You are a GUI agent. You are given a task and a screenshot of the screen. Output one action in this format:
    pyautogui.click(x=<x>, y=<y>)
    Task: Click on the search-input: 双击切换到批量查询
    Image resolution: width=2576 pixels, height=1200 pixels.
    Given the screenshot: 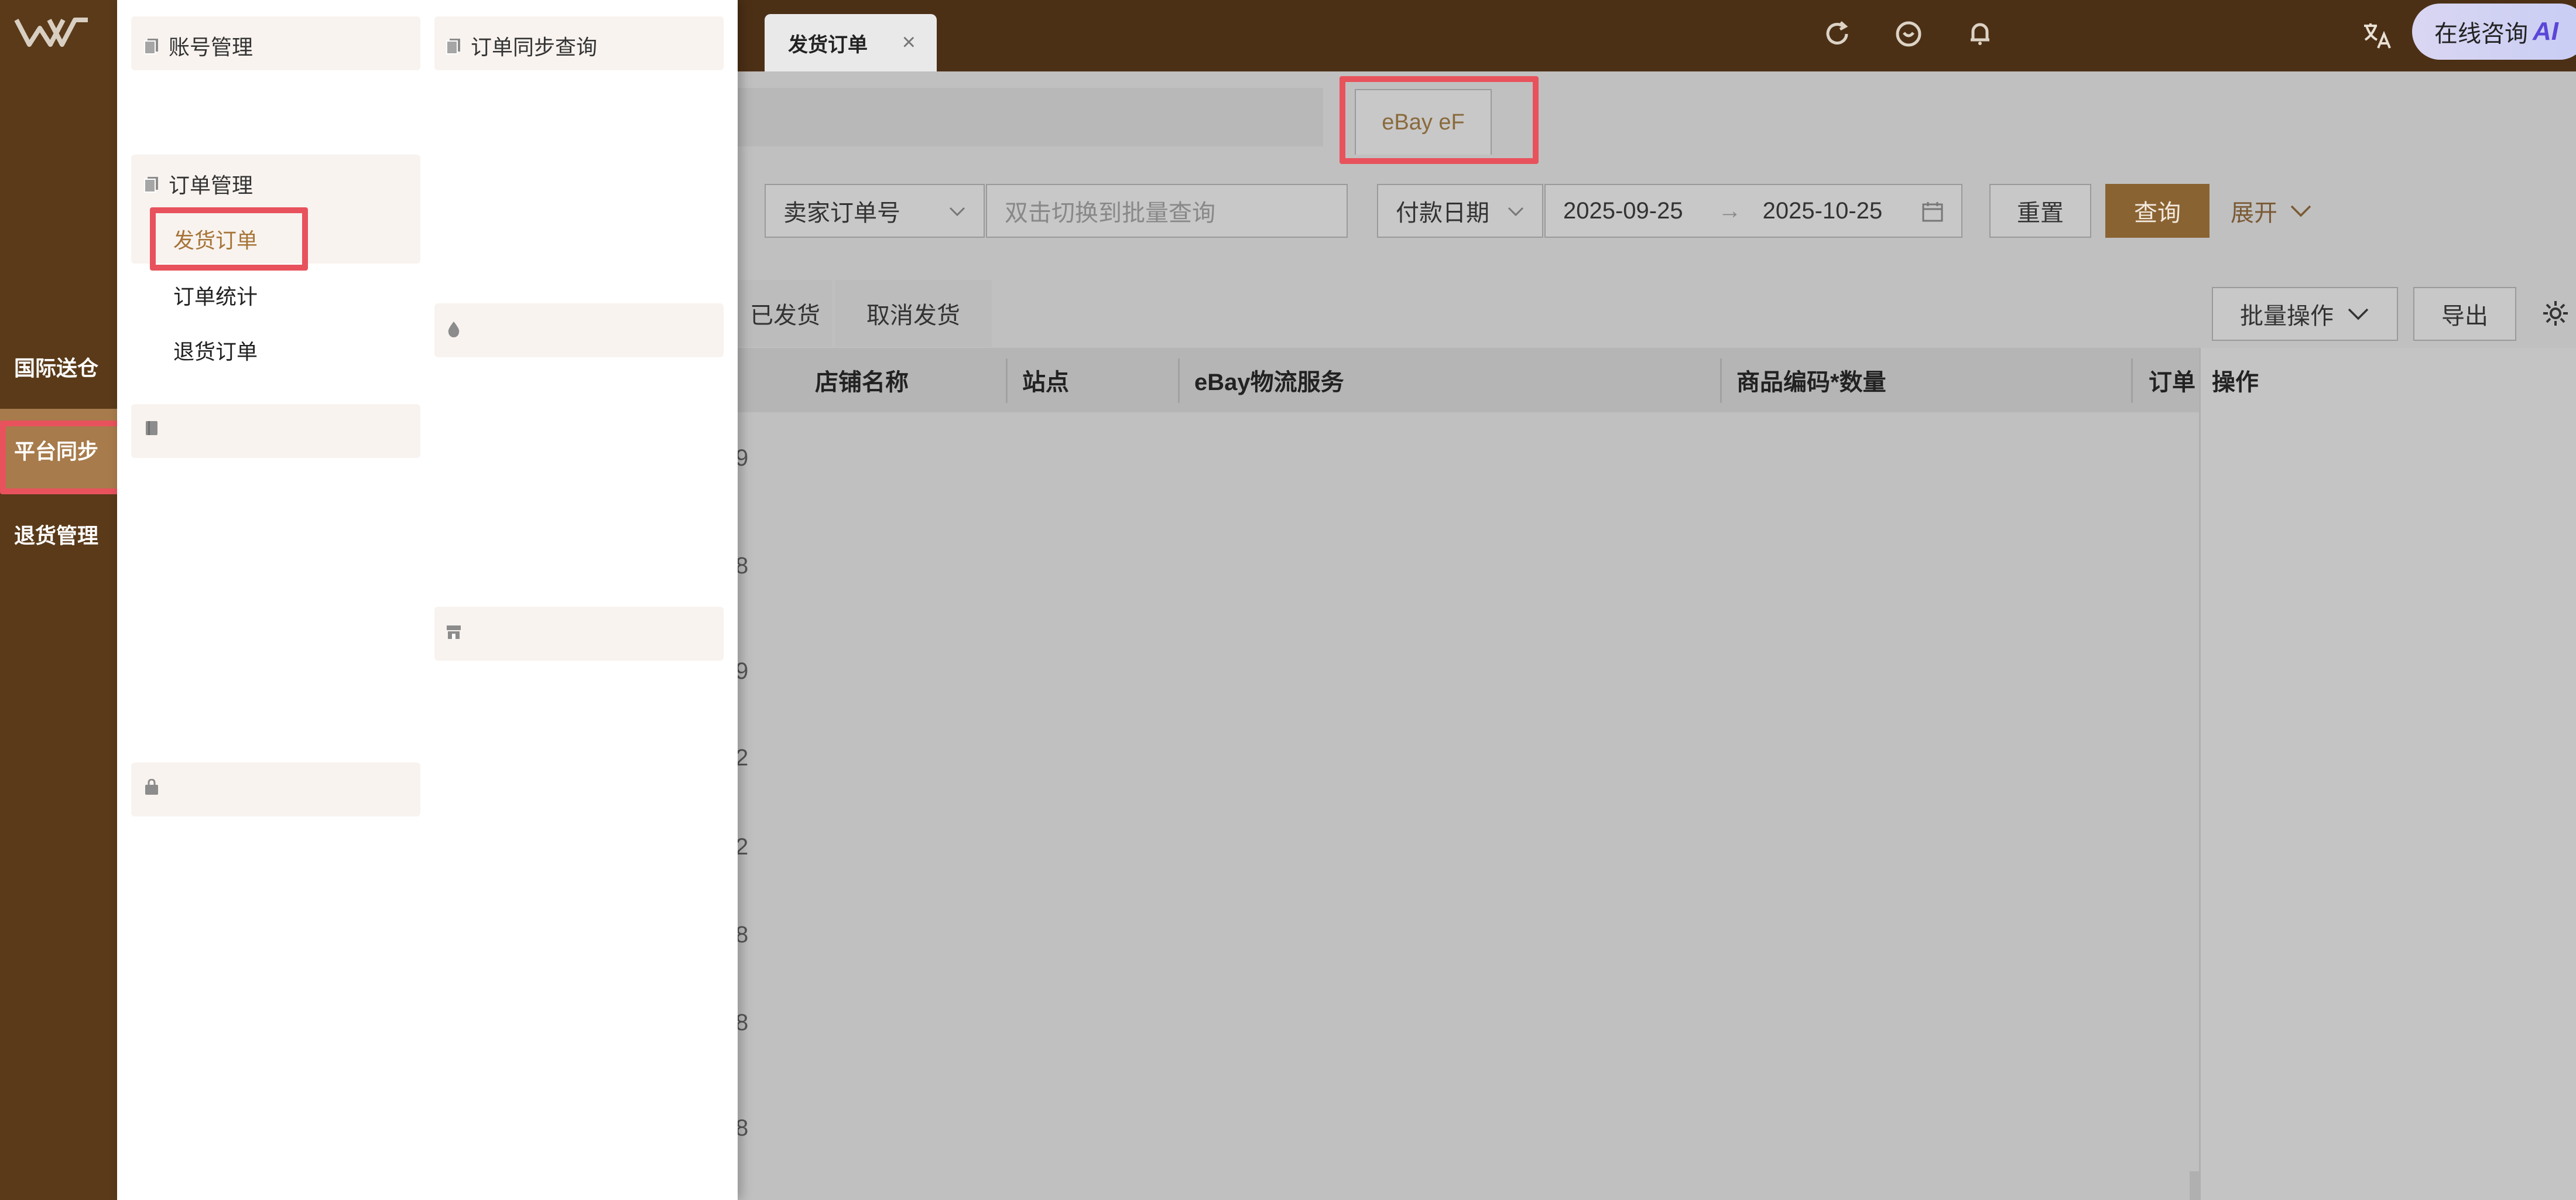 What is the action you would take?
    pyautogui.click(x=1167, y=211)
    